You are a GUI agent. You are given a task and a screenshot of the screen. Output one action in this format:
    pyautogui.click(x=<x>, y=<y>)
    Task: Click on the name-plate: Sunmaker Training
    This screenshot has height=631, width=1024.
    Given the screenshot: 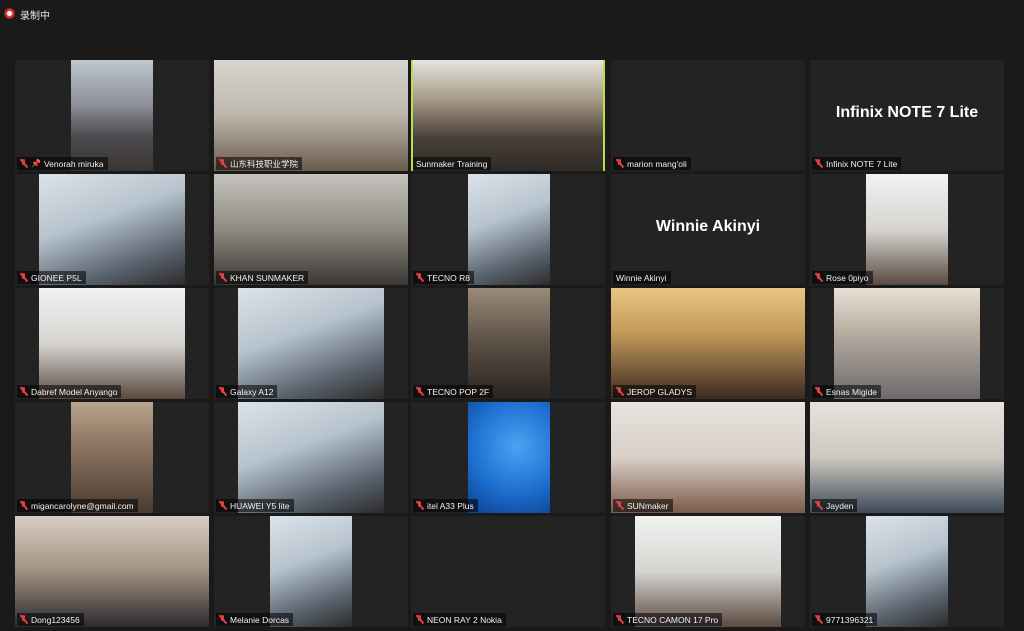 What is the action you would take?
    pyautogui.click(x=452, y=163)
    